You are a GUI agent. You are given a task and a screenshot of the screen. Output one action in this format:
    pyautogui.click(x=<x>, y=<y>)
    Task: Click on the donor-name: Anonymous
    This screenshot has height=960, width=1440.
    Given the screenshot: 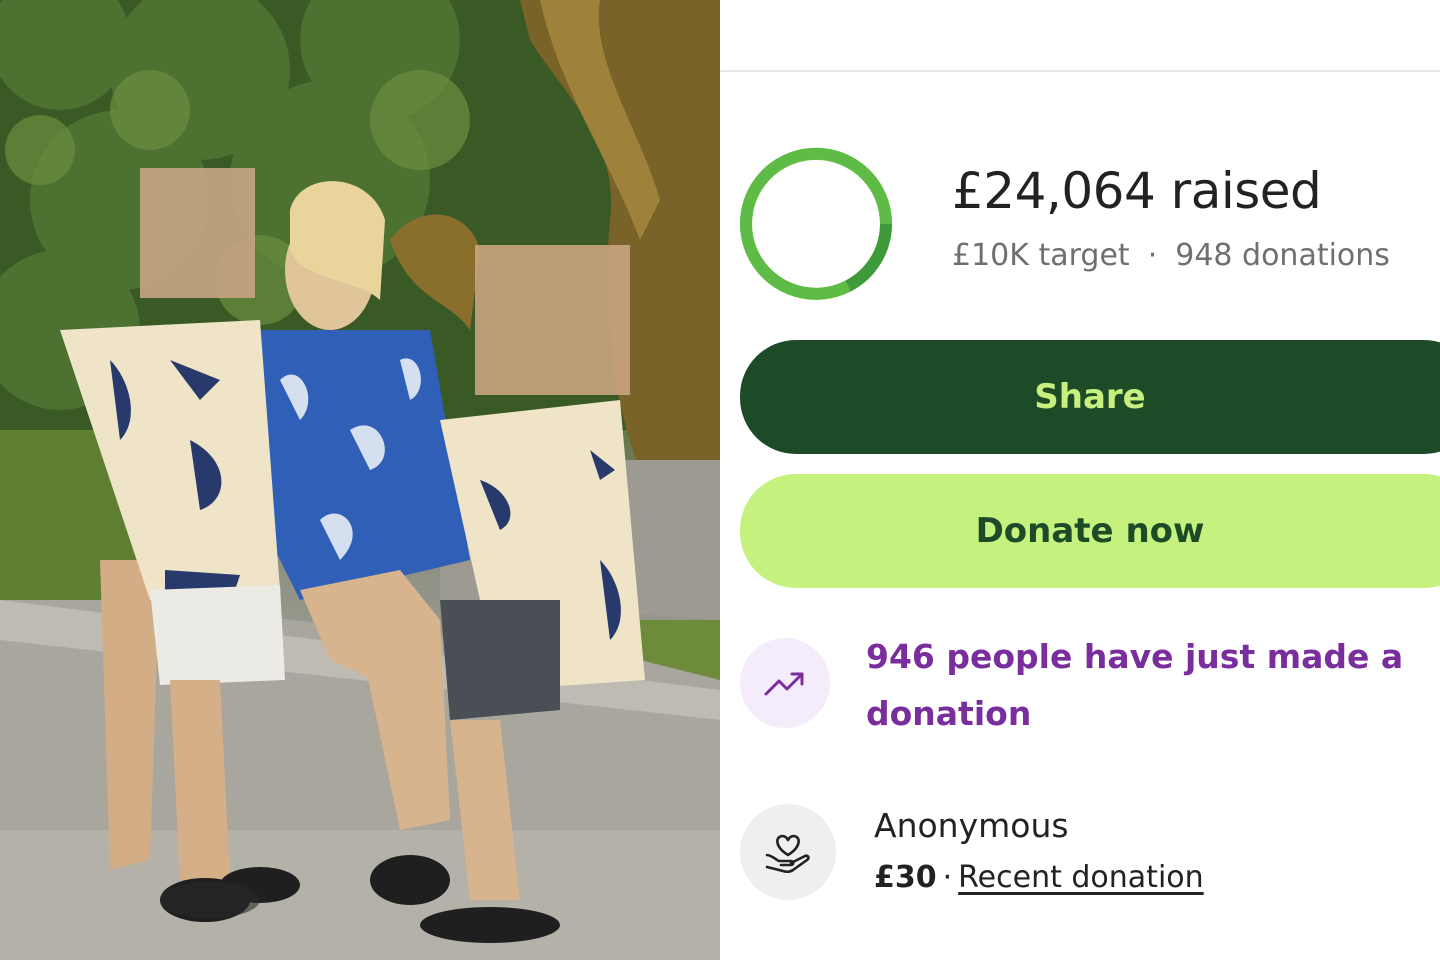 What is the action you would take?
    pyautogui.click(x=971, y=825)
    